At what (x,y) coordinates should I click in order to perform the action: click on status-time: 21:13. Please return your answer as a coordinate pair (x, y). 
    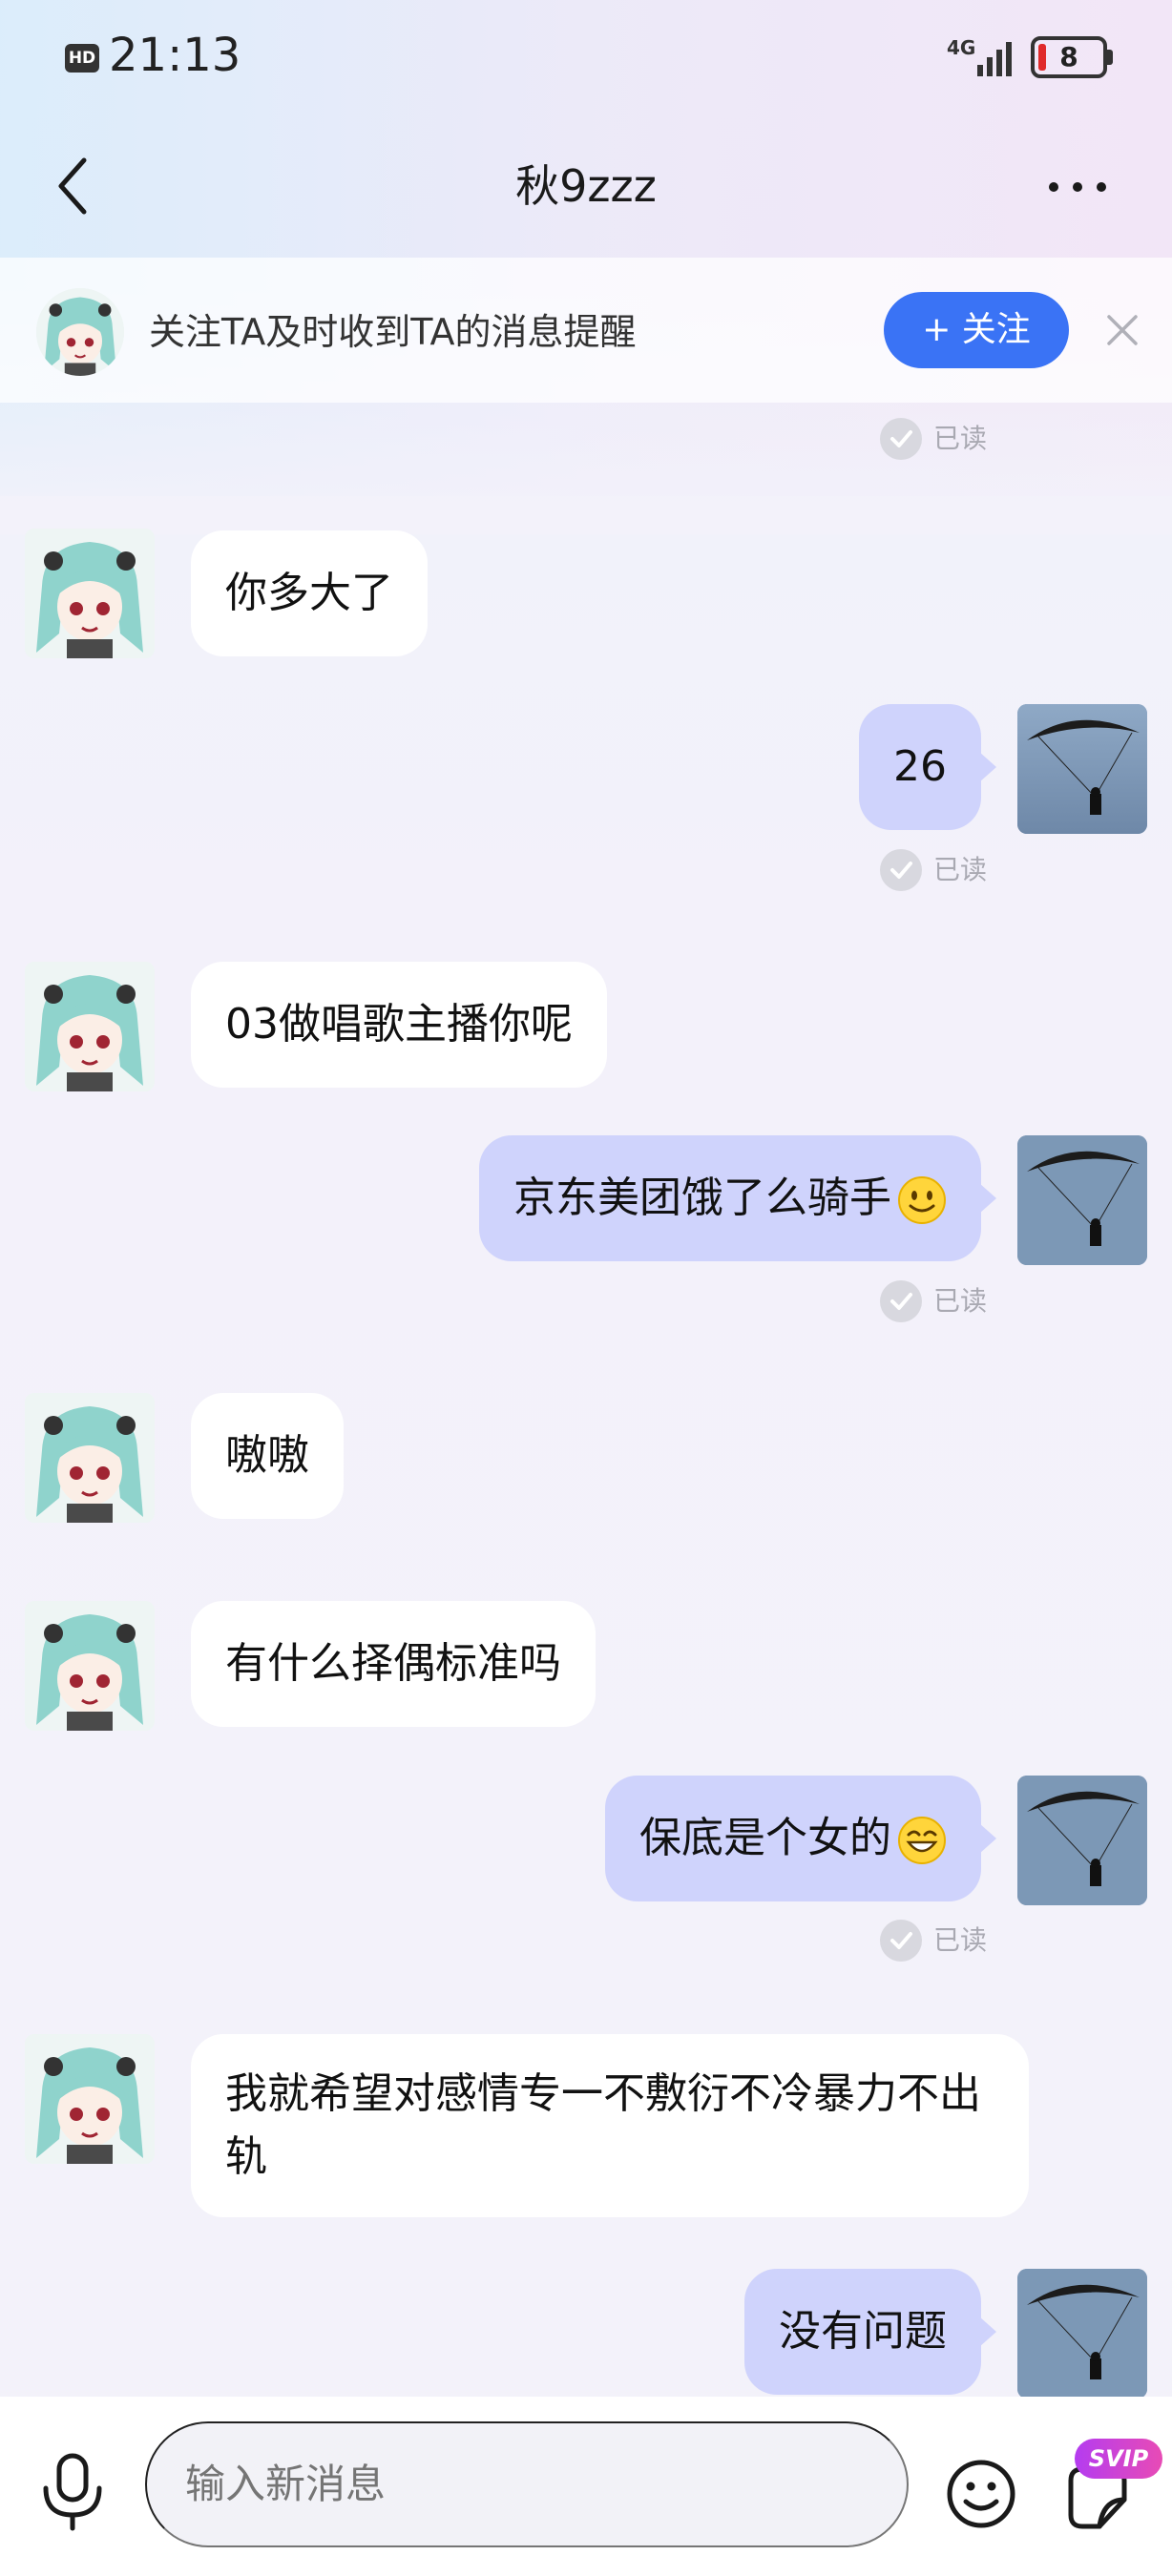
    Looking at the image, I should click on (175, 55).